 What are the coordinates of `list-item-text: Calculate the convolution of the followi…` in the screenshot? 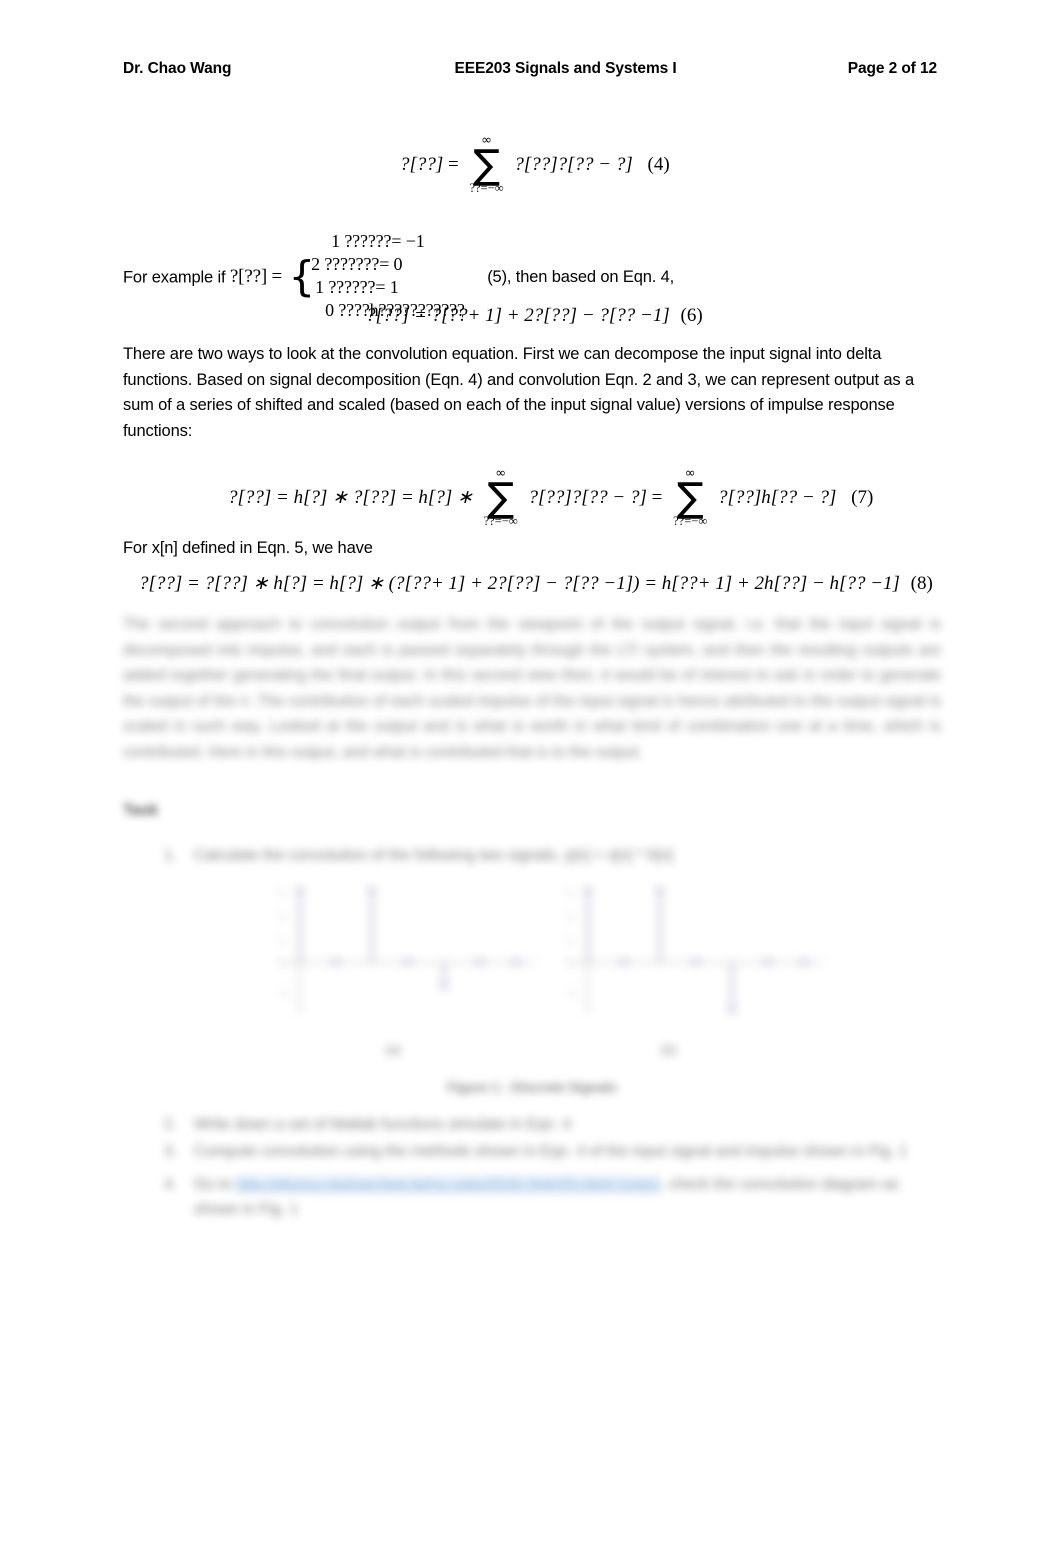 It's located at (433, 855).